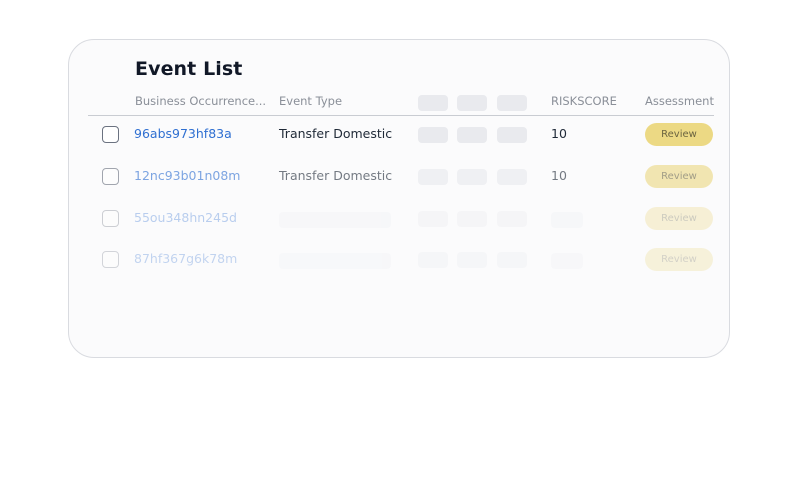  I want to click on business-occurrence-link: 55ou348hn245d, so click(185, 217).